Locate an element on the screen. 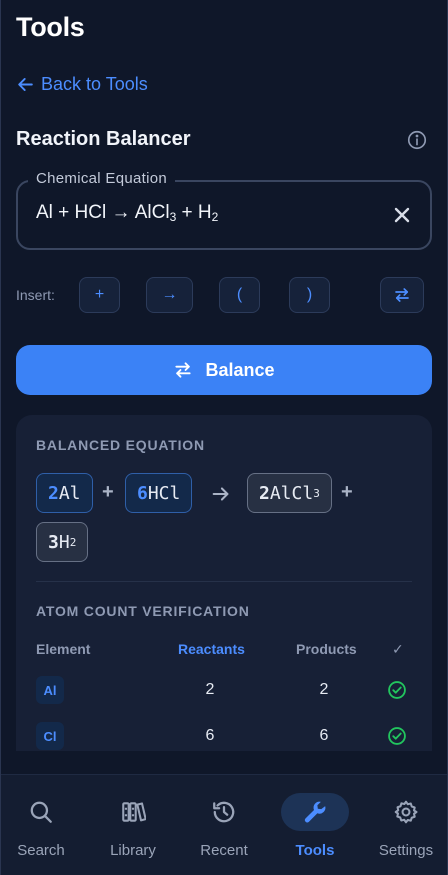 The width and height of the screenshot is (448, 875). arrow-left-icon is located at coordinates (25, 84).